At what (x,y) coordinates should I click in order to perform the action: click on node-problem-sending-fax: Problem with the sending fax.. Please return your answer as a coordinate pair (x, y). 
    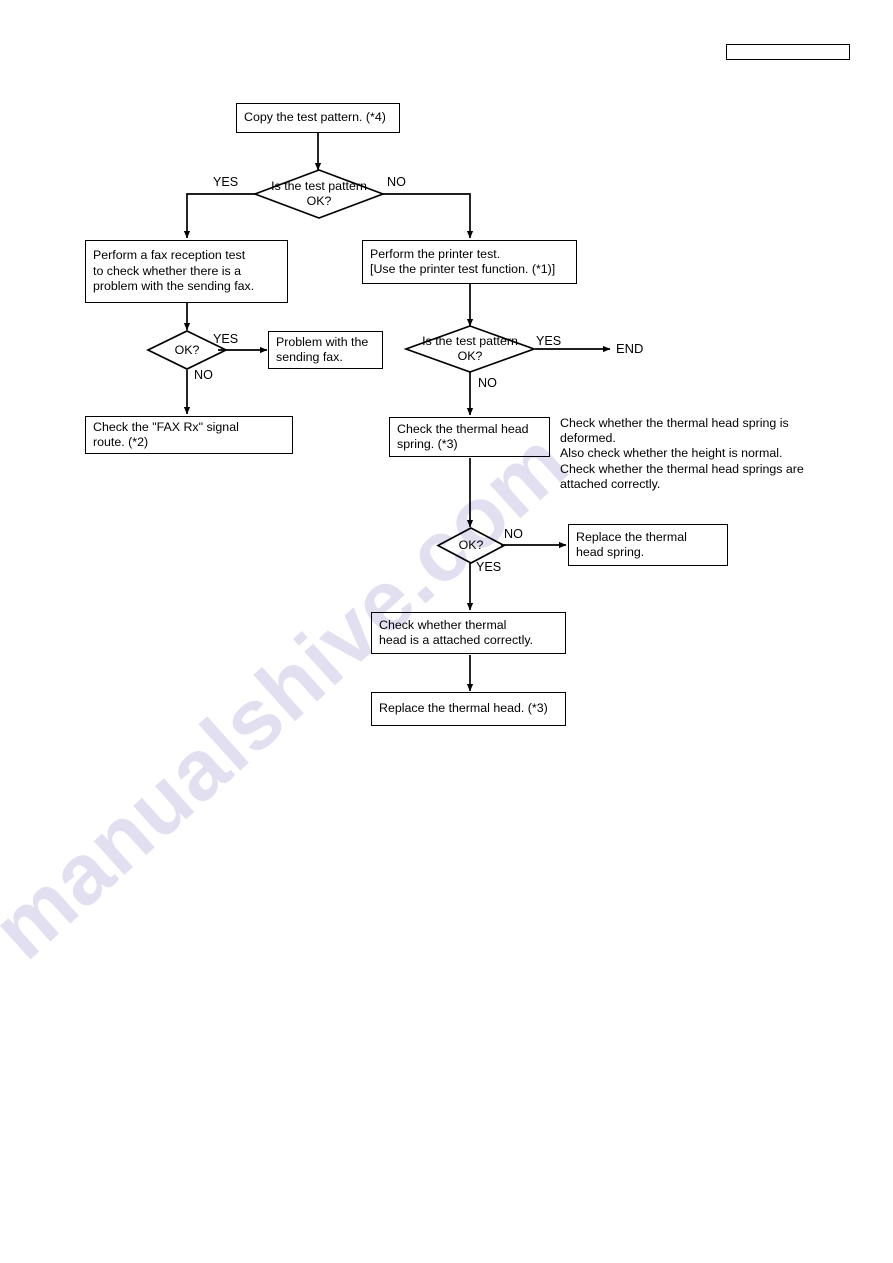
    Looking at the image, I should click on (325, 350).